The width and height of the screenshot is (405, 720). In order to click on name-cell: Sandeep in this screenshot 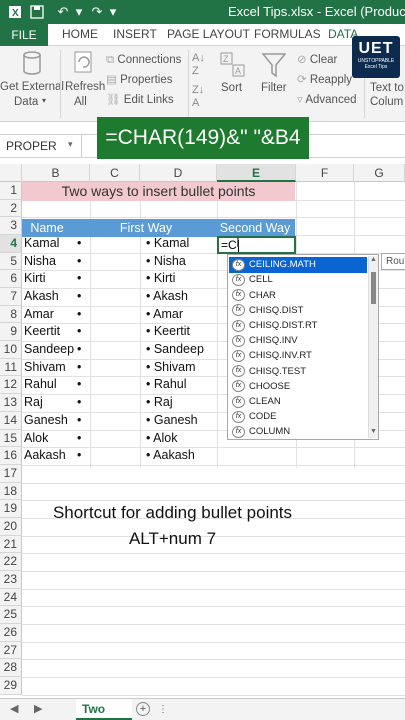, I will do `click(49, 349)`.